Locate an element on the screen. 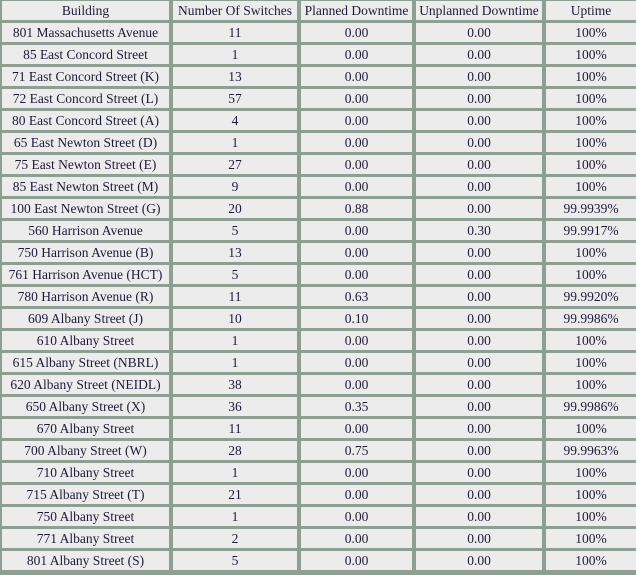 The width and height of the screenshot is (636, 575). cell-uptime: 99.9986% is located at coordinates (591, 320).